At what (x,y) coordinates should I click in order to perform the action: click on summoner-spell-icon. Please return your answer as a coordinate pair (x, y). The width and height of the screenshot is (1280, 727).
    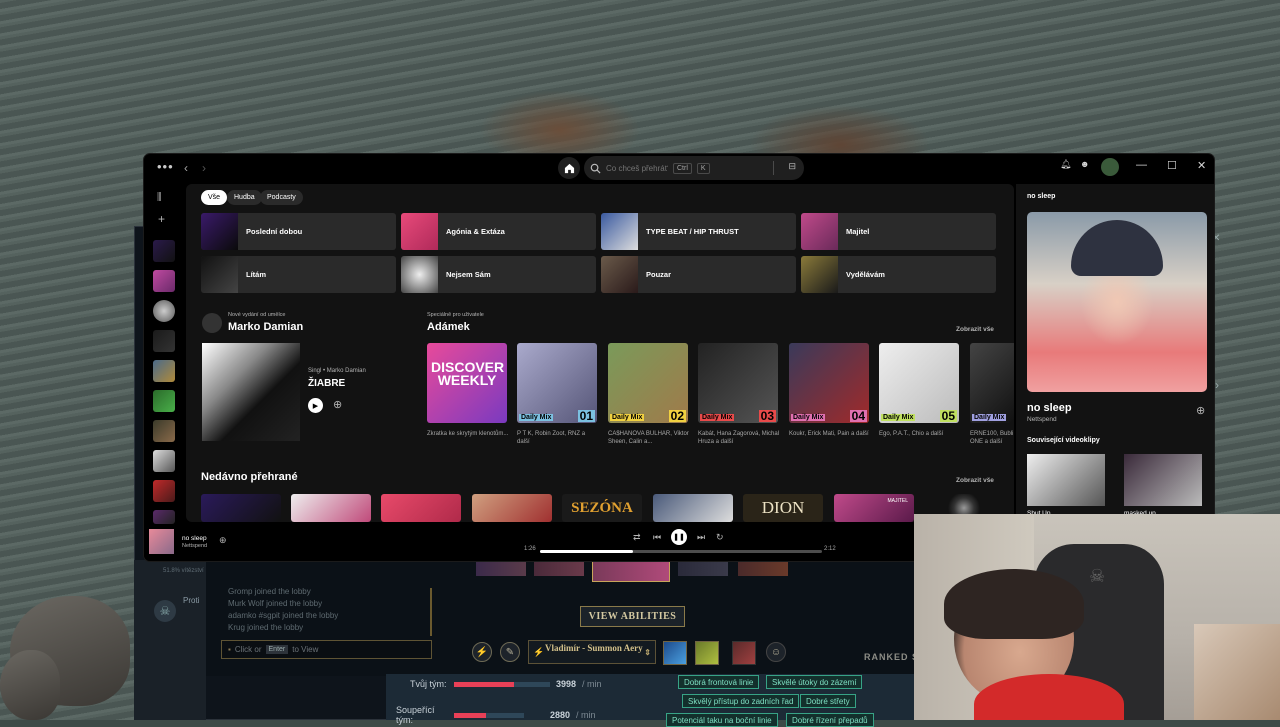
    Looking at the image, I should click on (707, 653).